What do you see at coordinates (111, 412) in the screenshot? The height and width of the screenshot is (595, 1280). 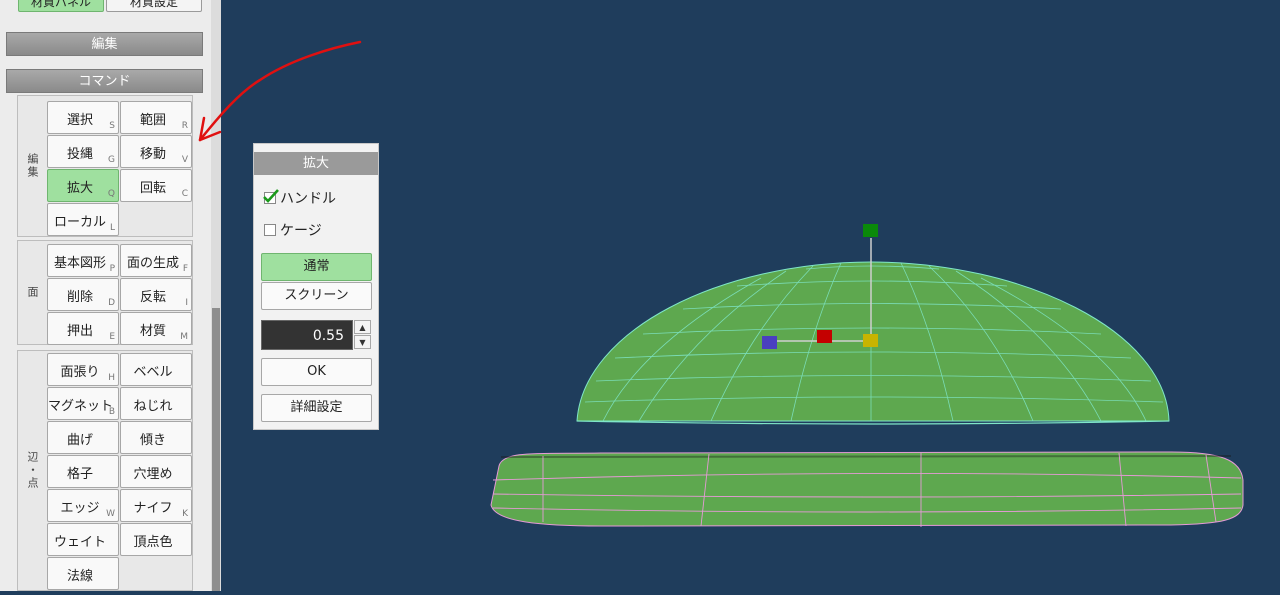 I see `magnet-shortcut: B` at bounding box center [111, 412].